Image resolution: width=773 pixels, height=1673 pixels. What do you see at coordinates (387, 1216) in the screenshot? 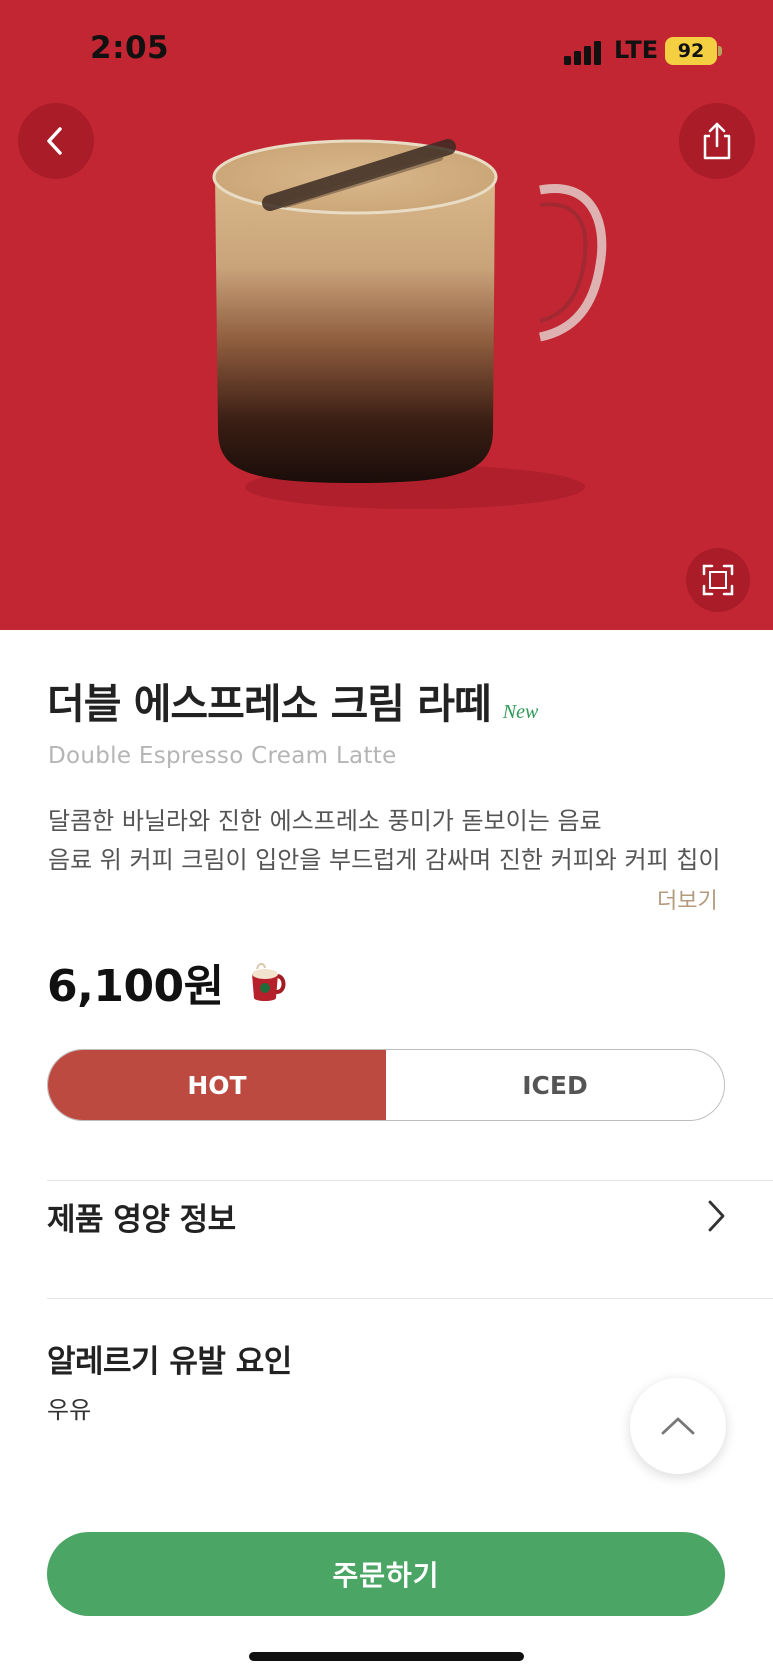
I see `nutrition-info-row: 제품 영양 정보` at bounding box center [387, 1216].